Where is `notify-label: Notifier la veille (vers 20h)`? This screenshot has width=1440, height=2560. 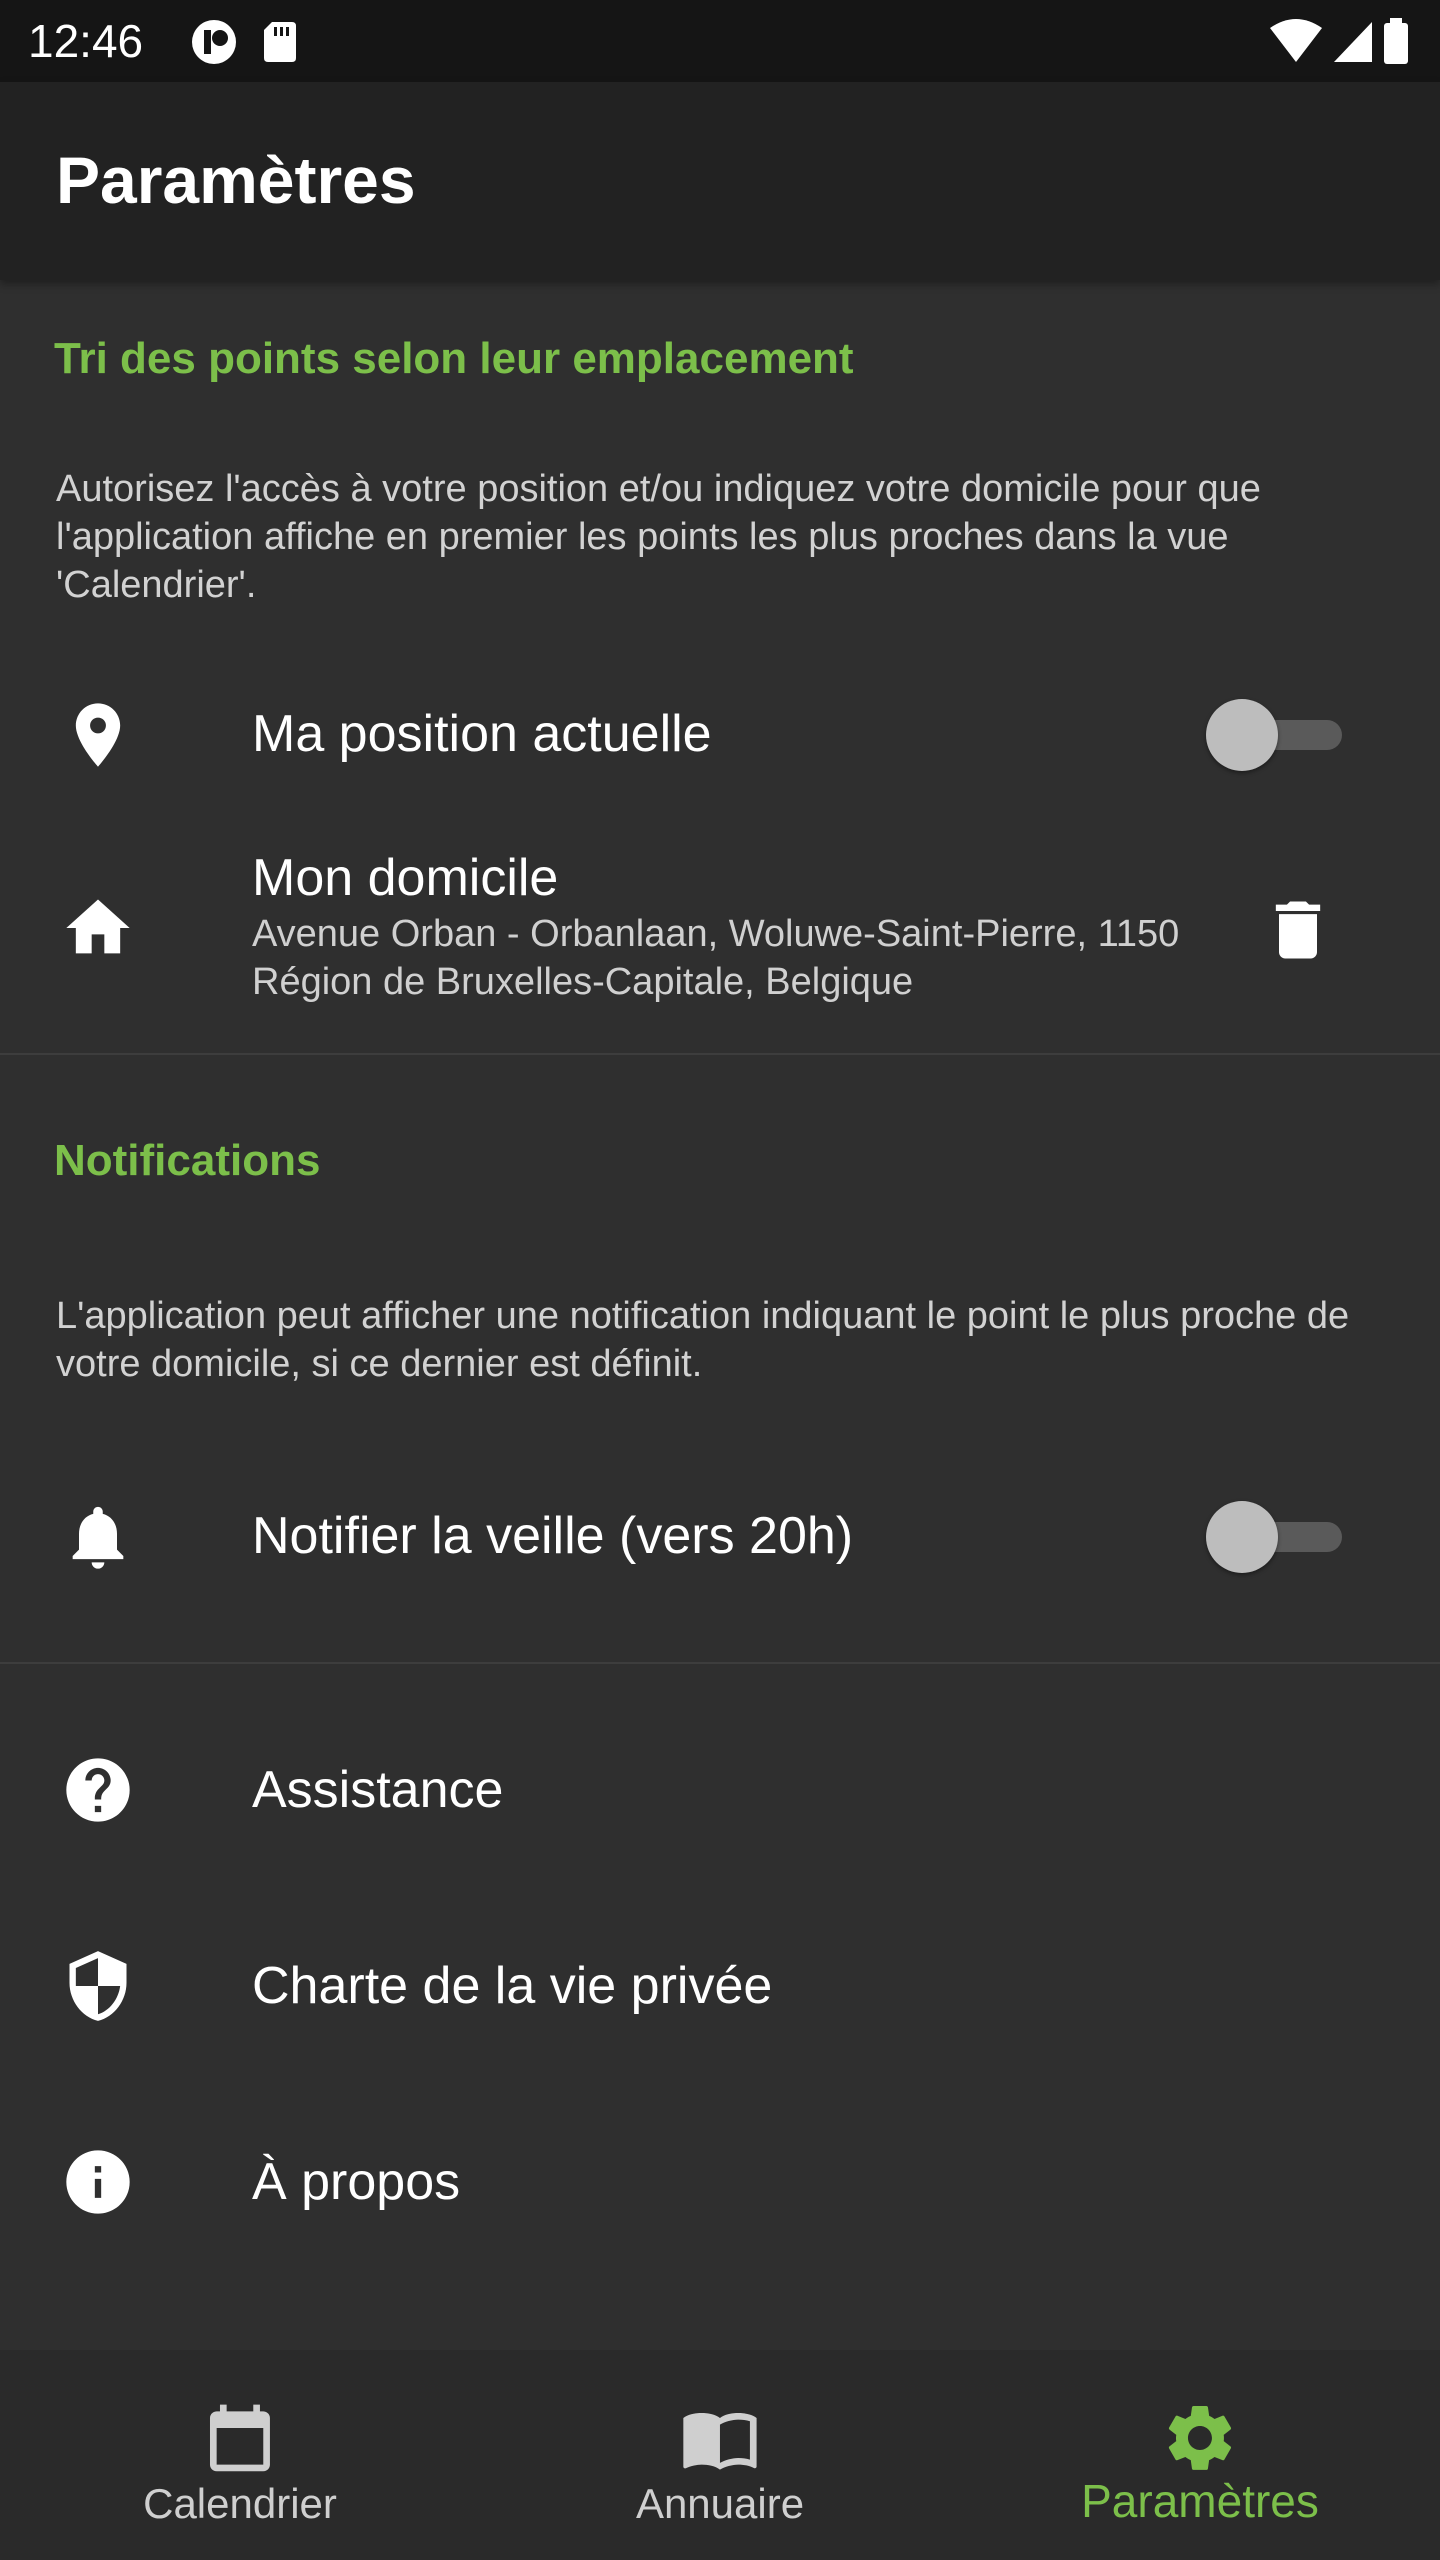
notify-label: Notifier la veille (vers 20h) is located at coordinates (553, 1536).